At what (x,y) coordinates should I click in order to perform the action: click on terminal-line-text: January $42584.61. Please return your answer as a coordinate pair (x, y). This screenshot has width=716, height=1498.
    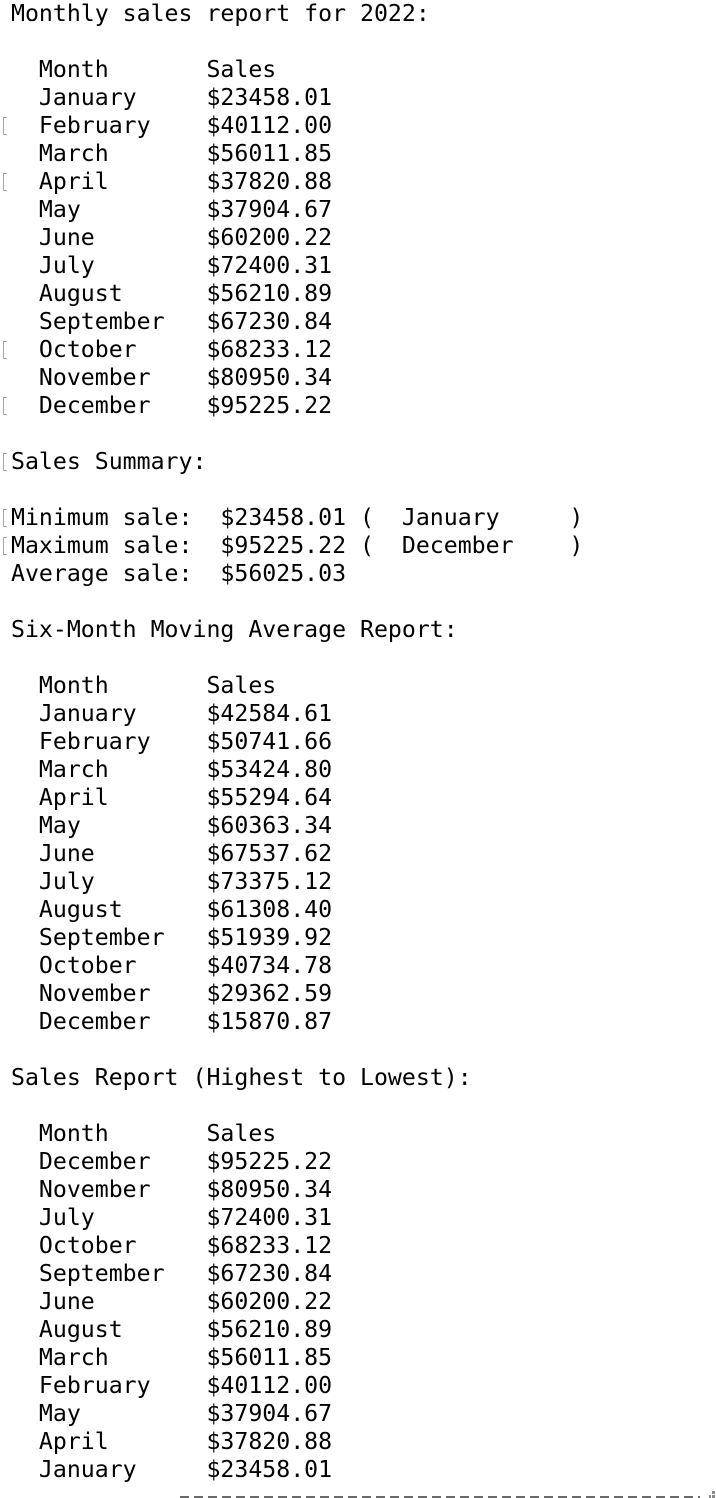
    Looking at the image, I should click on (172, 713).